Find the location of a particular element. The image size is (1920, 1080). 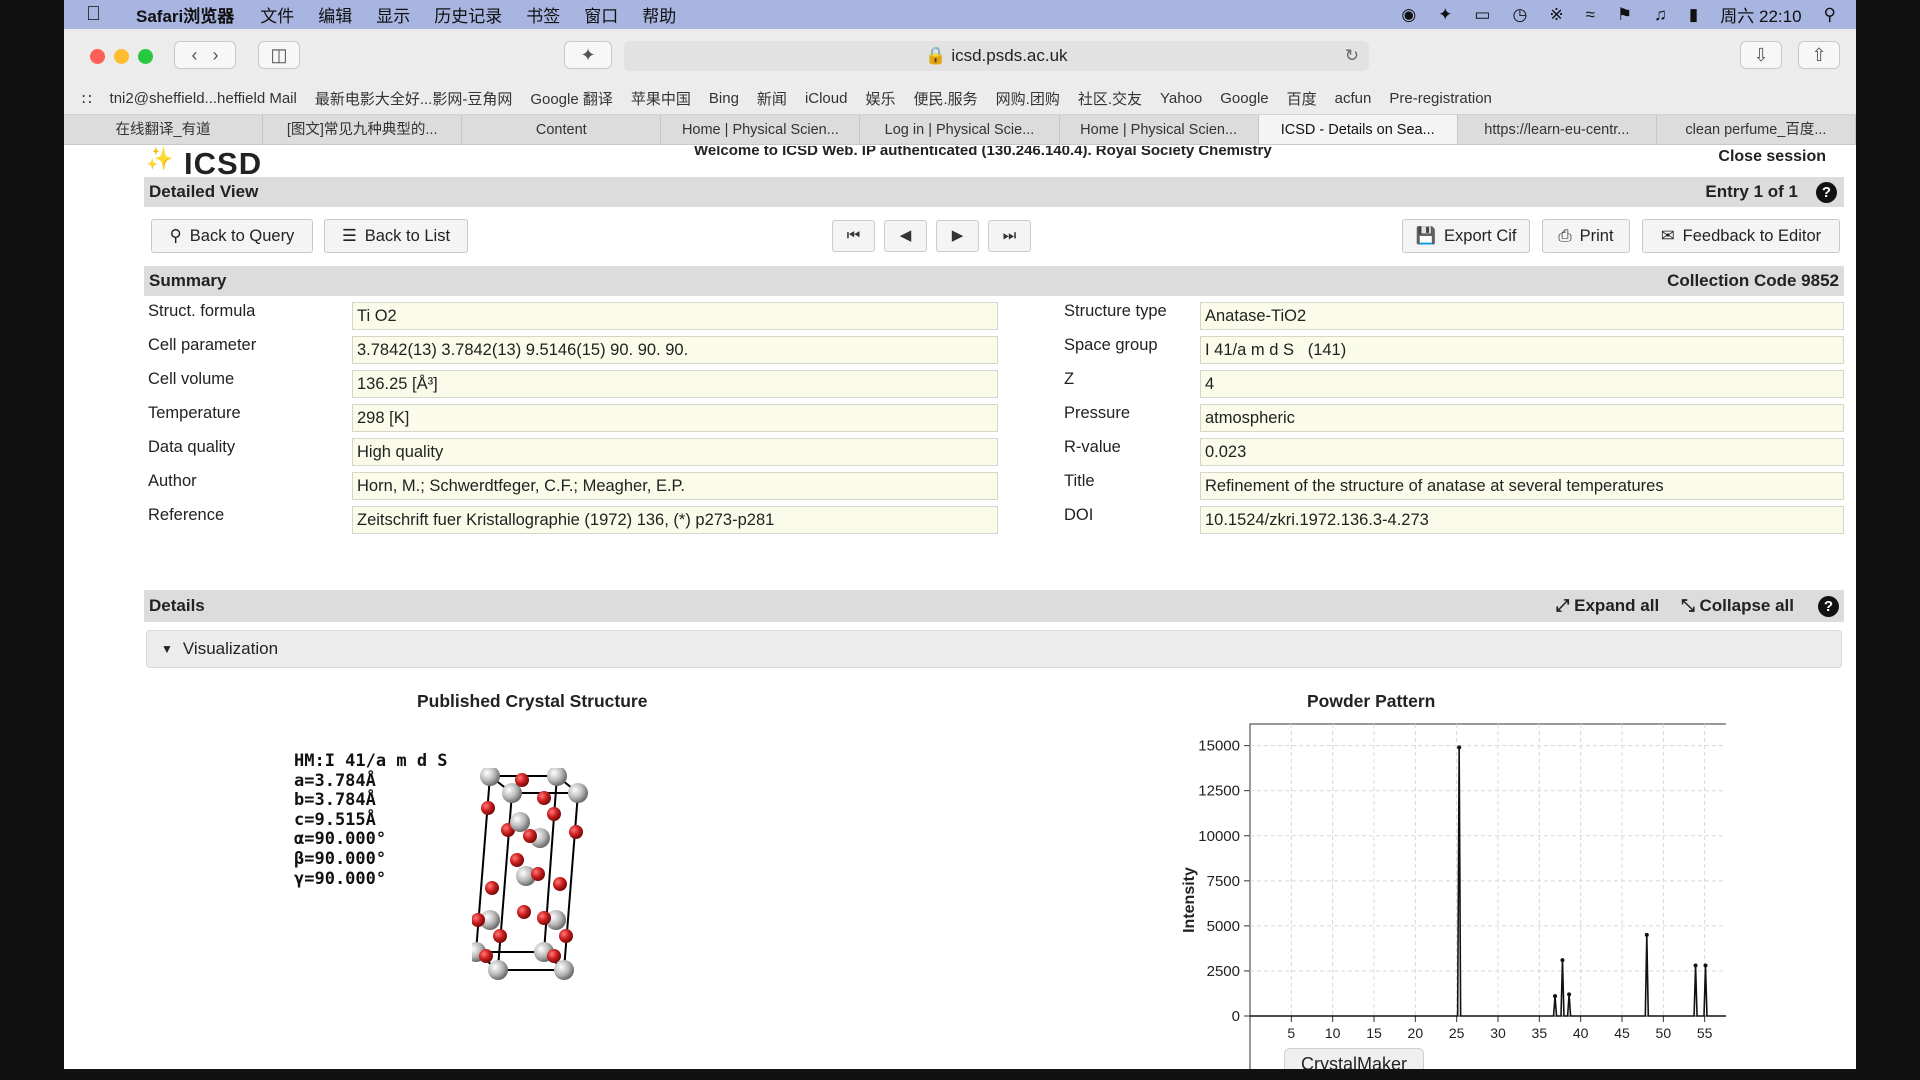

reload-icon: ↻ is located at coordinates (1352, 56).